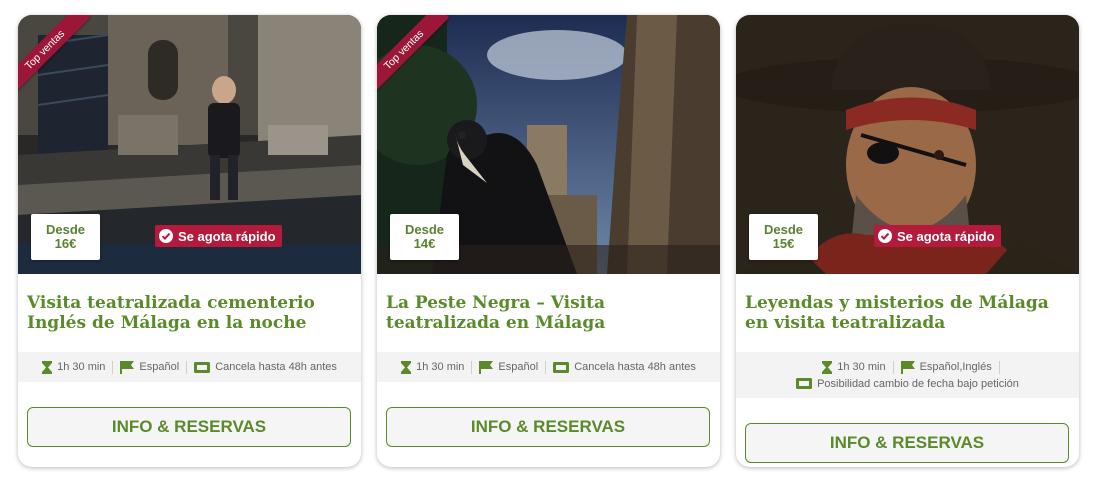 Image resolution: width=1101 pixels, height=504 pixels. I want to click on language-text: Español,Inglés, so click(955, 367).